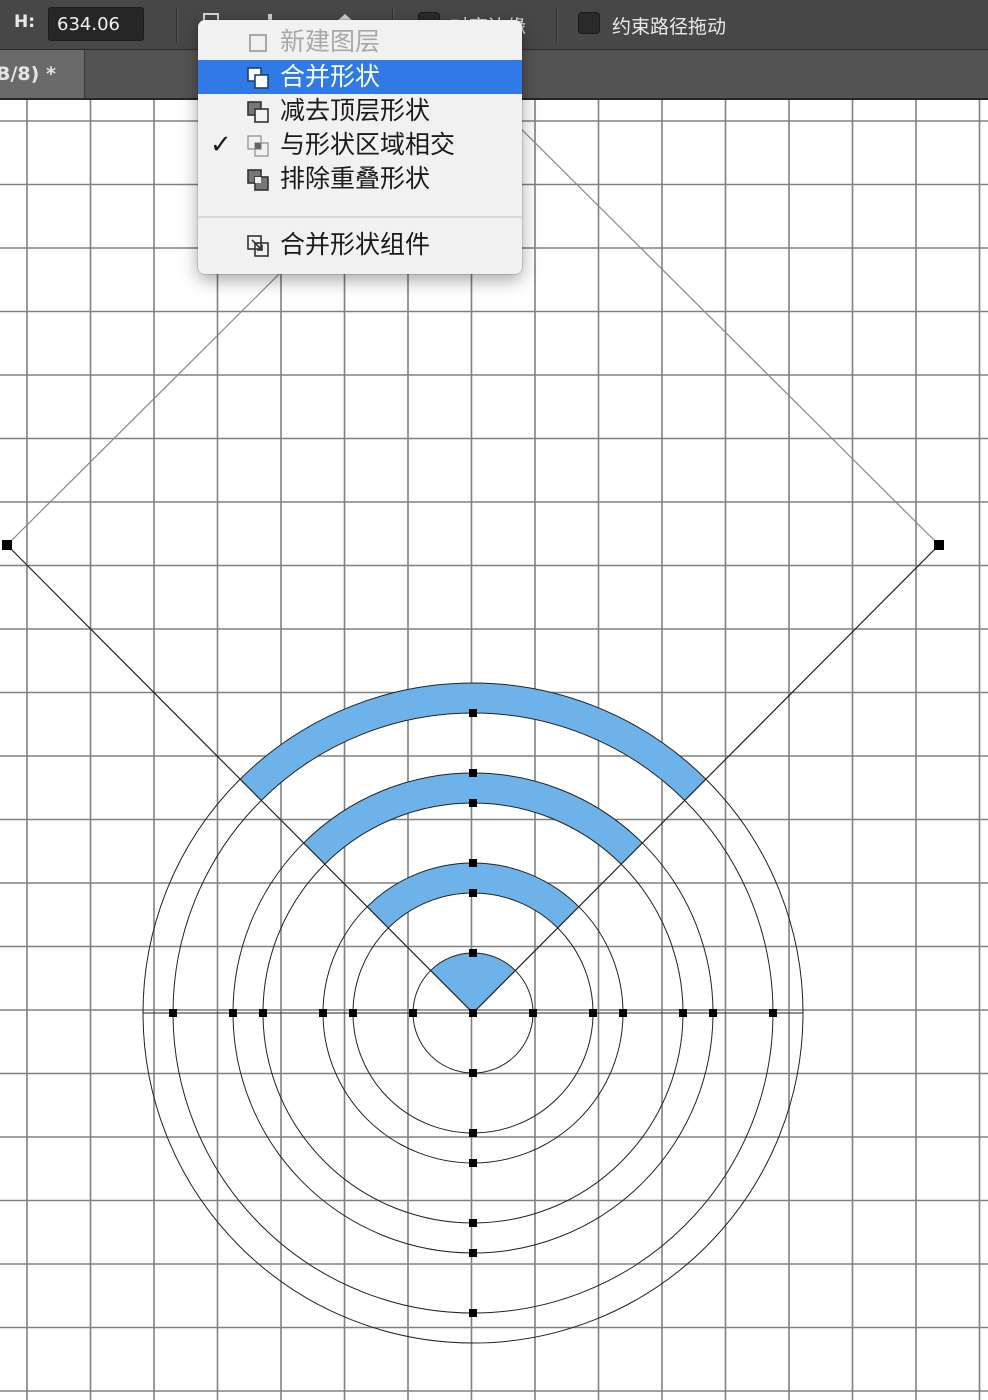 This screenshot has width=988, height=1400. What do you see at coordinates (355, 110) in the screenshot?
I see `menu-item-label: 减去顶层形状` at bounding box center [355, 110].